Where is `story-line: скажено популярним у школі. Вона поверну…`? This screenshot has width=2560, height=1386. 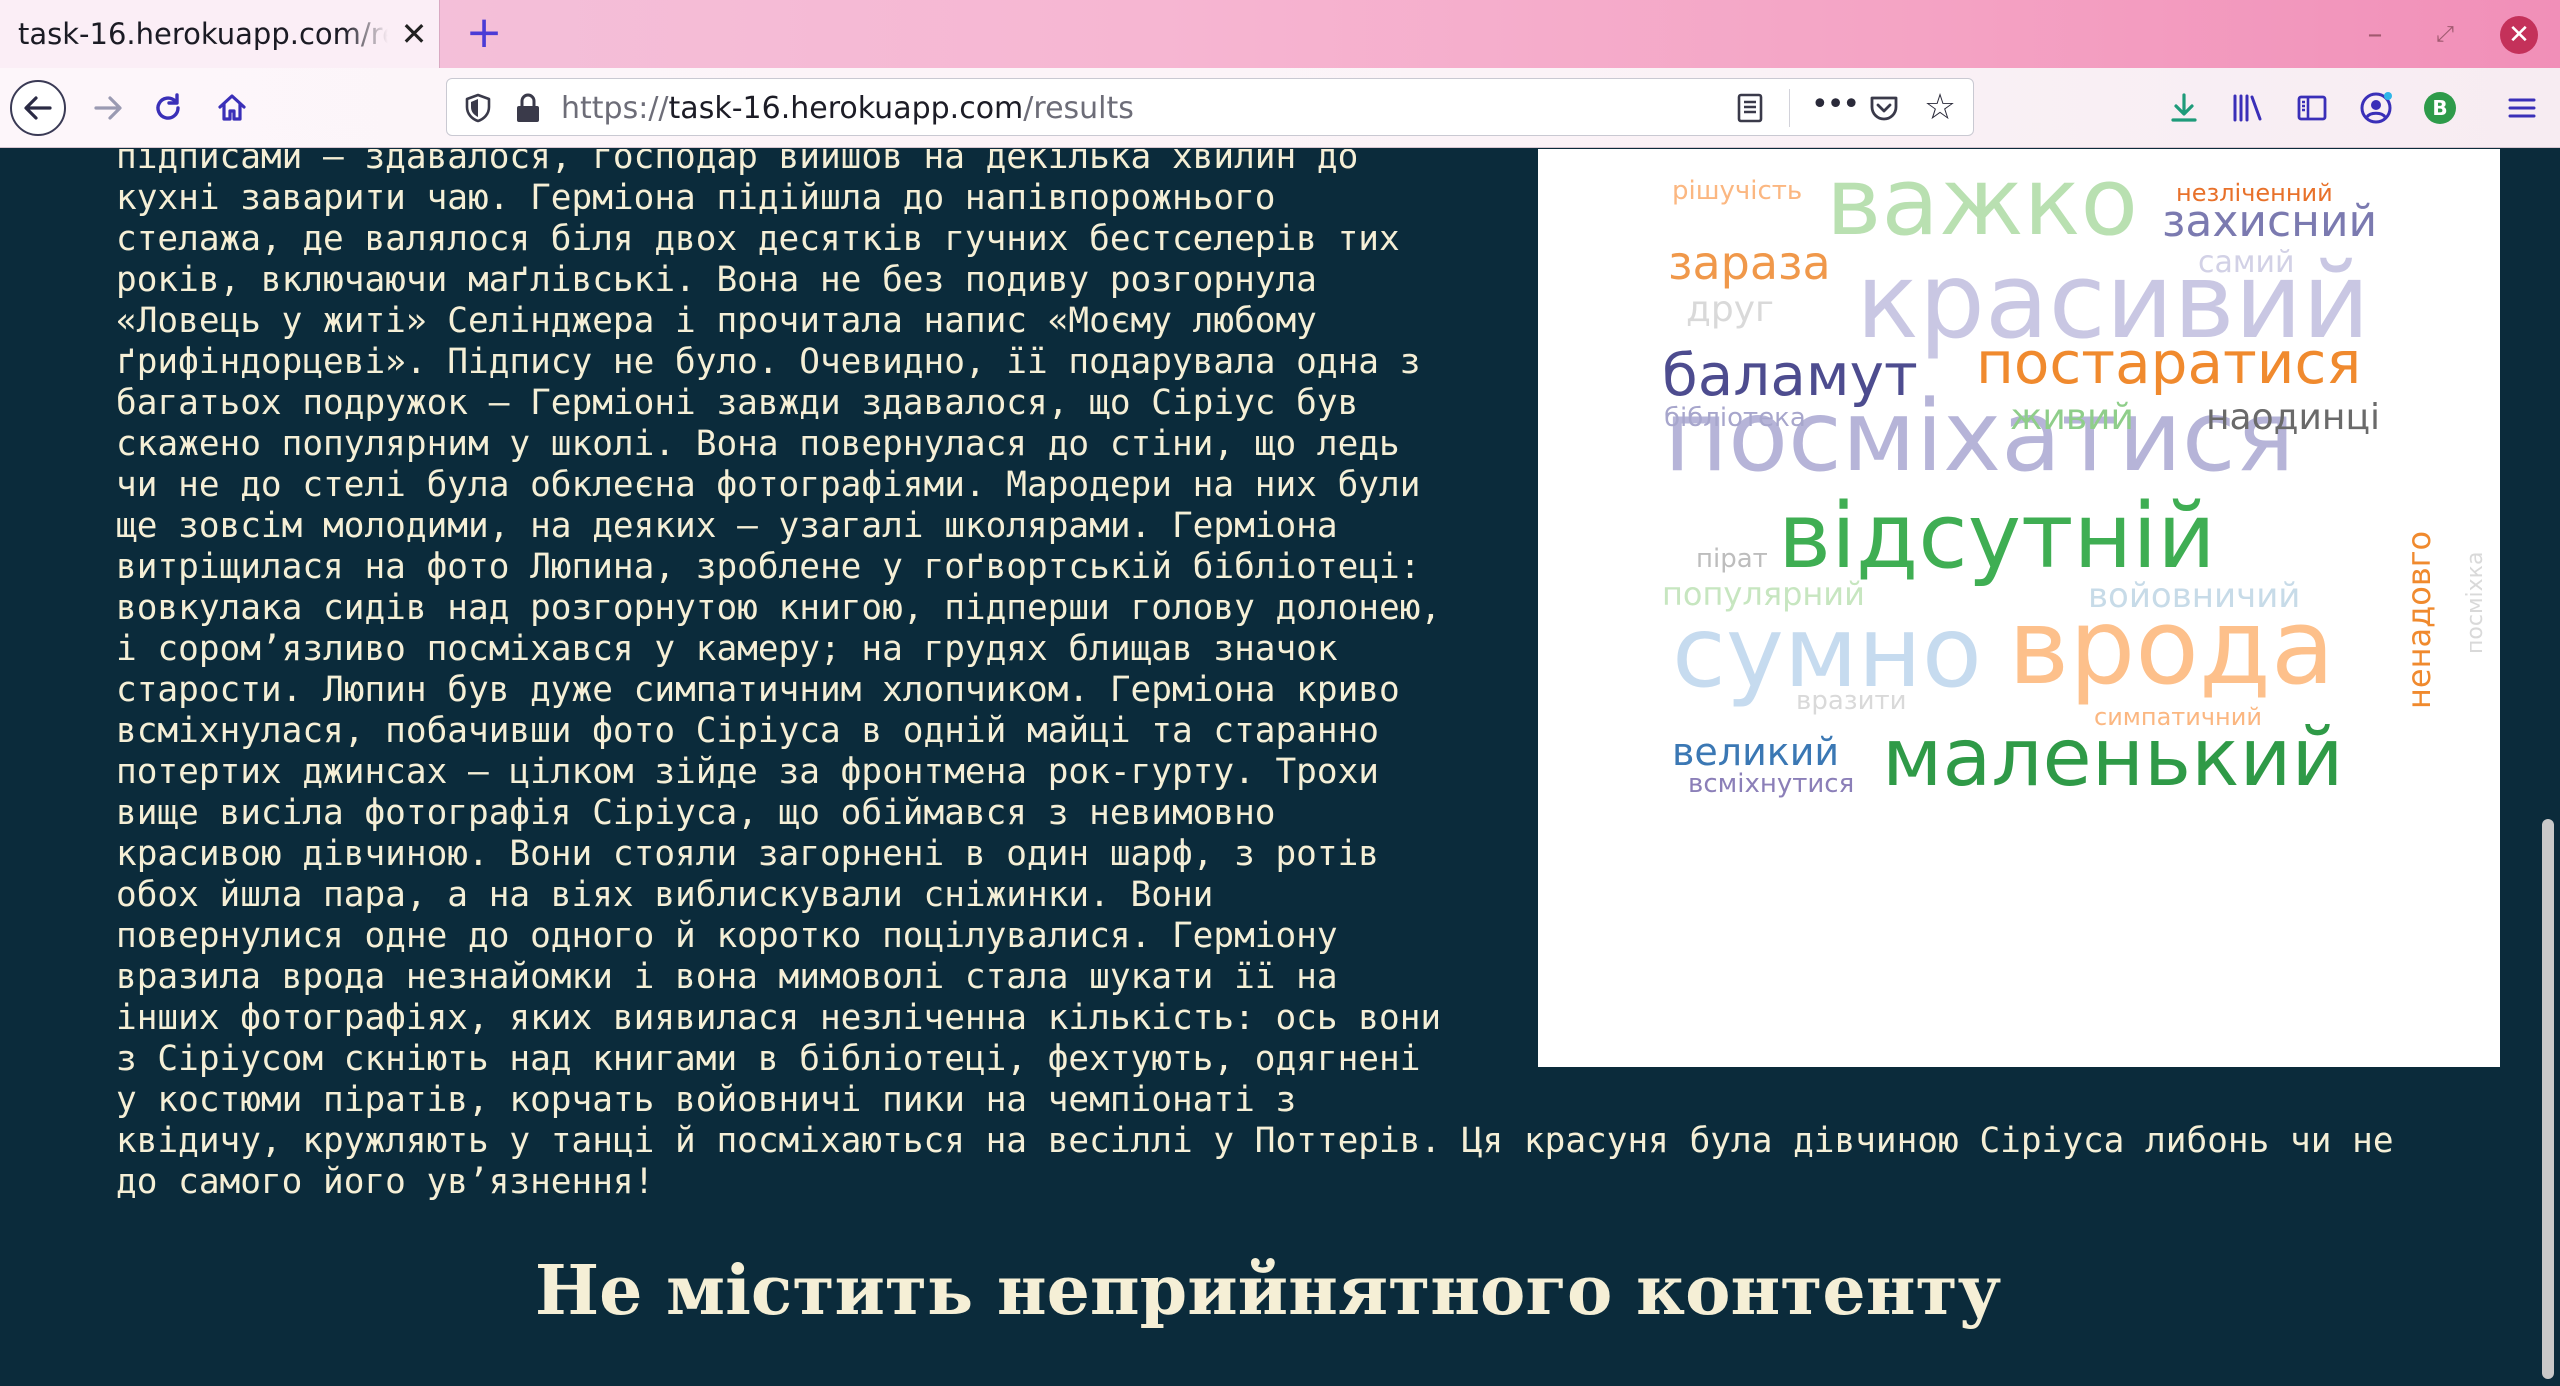
story-line: скажено популярним у школі. Вона поверну… is located at coordinates (758, 444).